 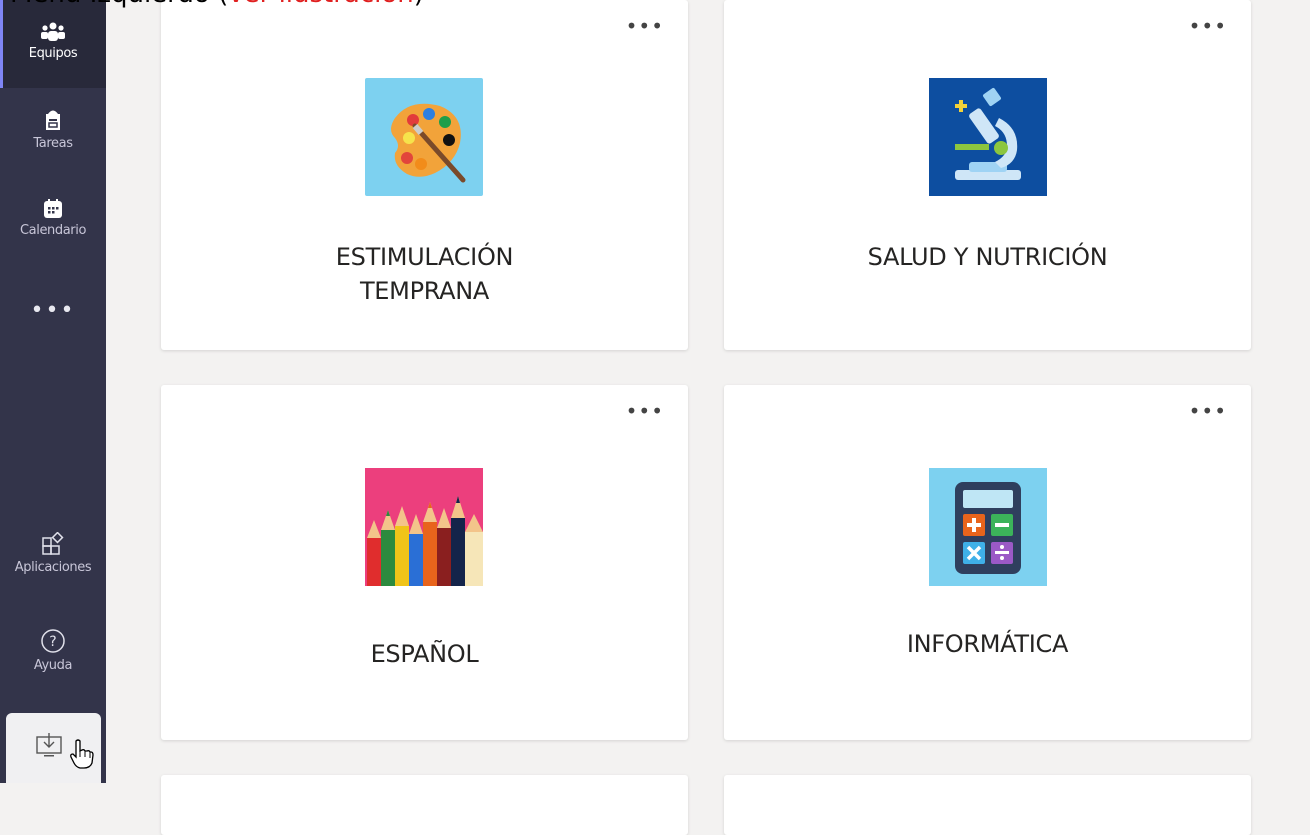 I want to click on nav-item-calendar: Calendario, so click(x=53, y=218).